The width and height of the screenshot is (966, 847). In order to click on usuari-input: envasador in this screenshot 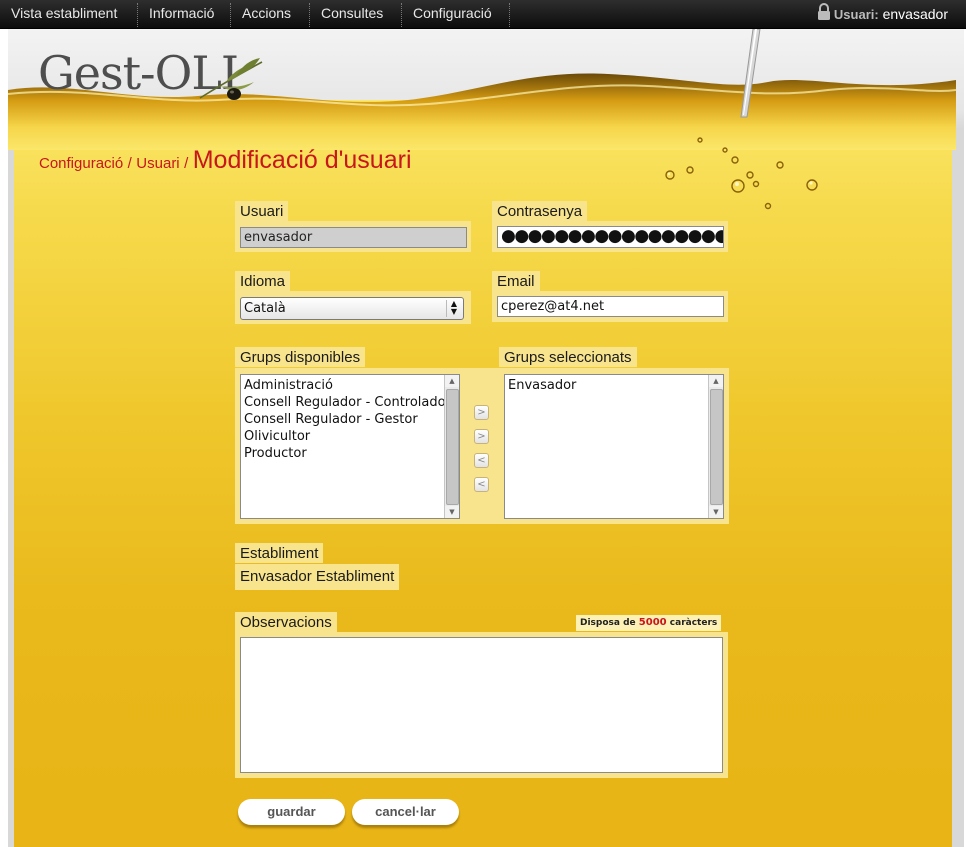, I will do `click(353, 237)`.